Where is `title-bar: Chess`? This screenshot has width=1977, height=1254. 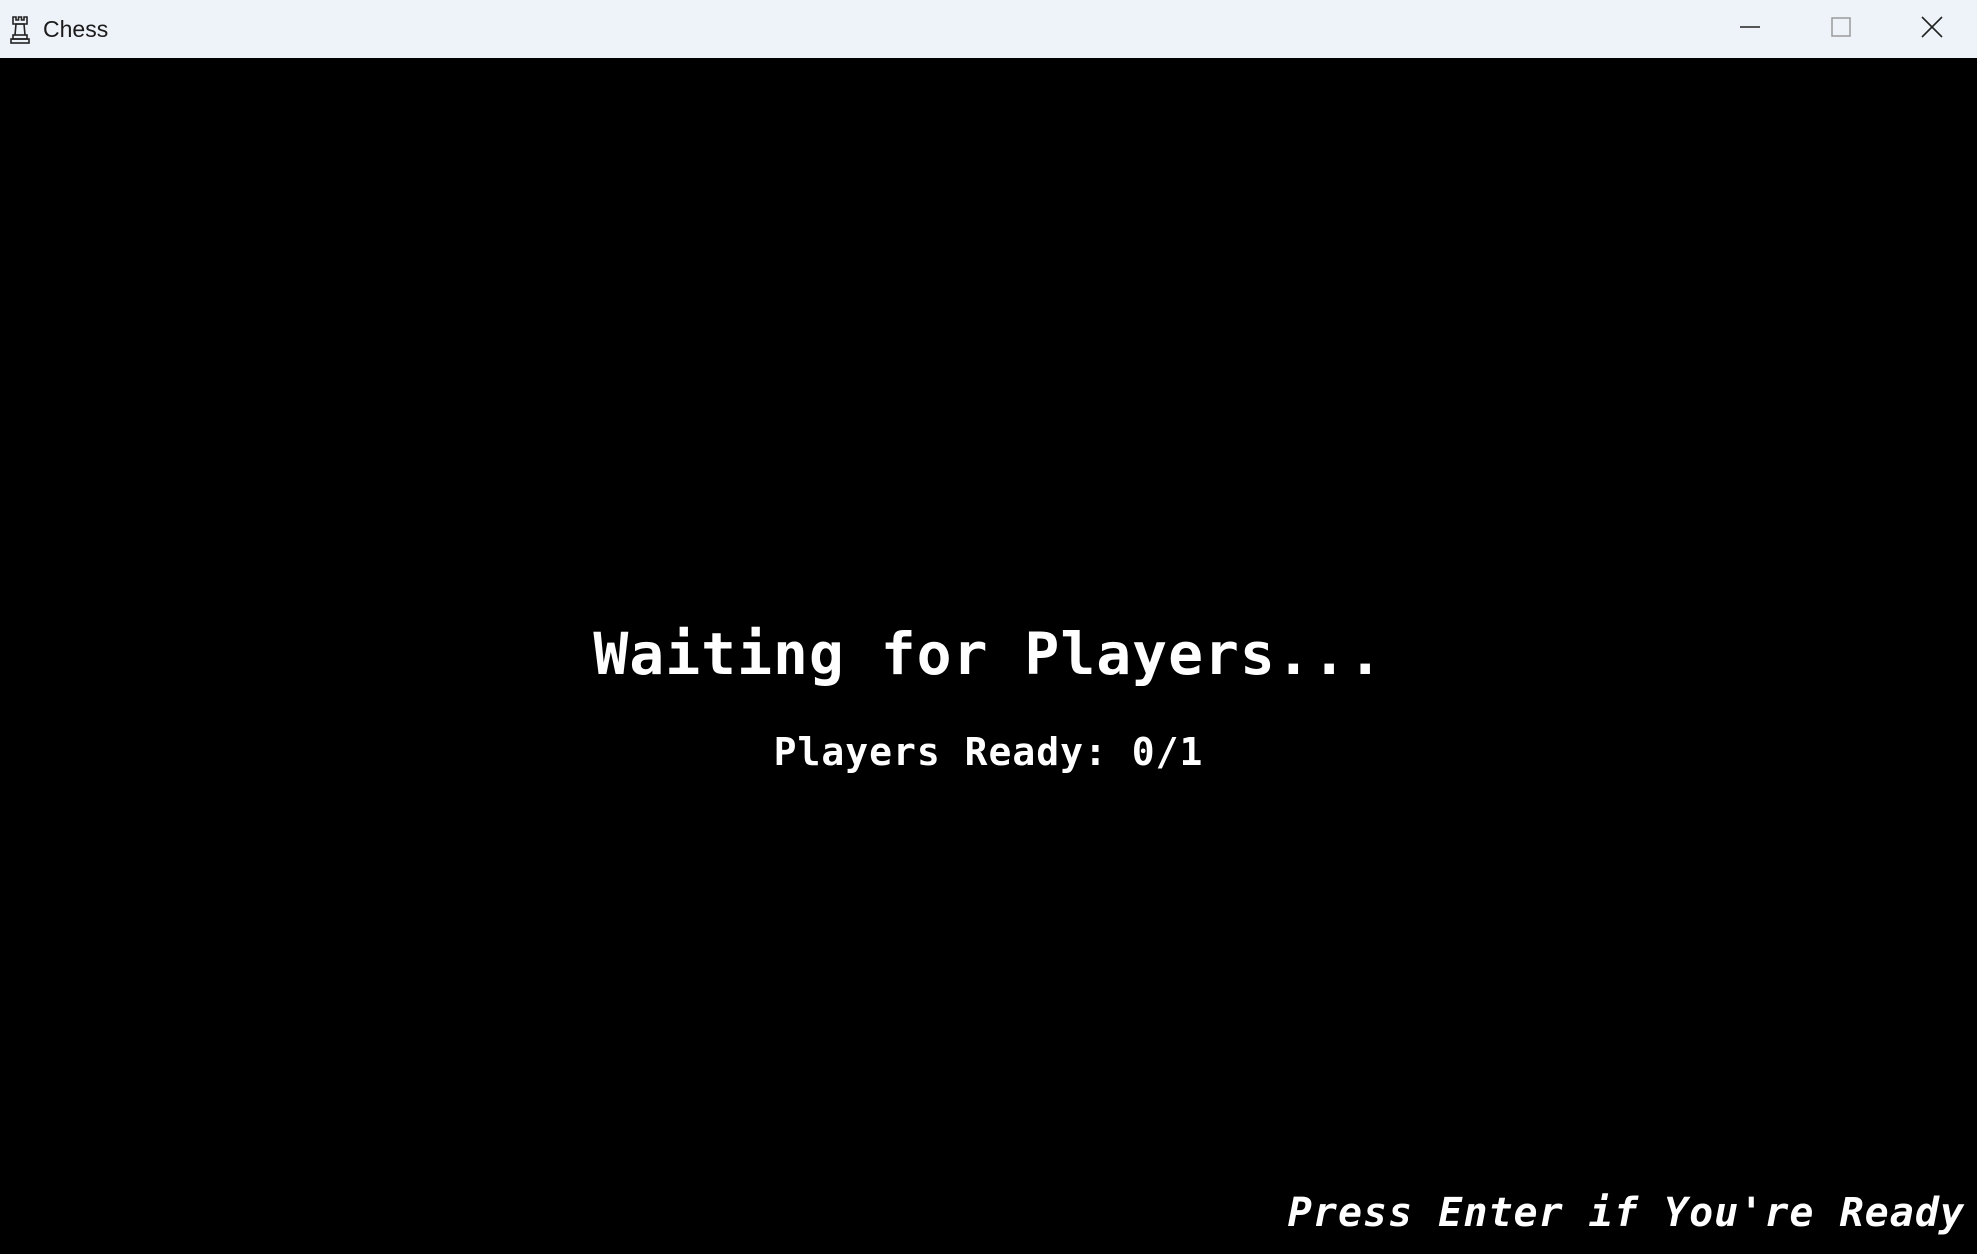
title-bar: Chess is located at coordinates (988, 29).